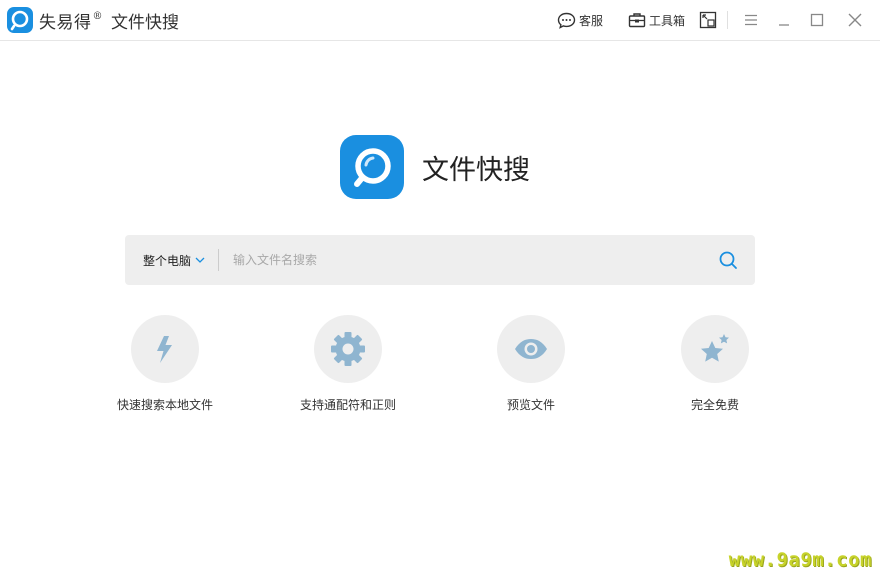 The image size is (880, 580). What do you see at coordinates (164, 405) in the screenshot?
I see `feature-label: 快速搜索本地文件` at bounding box center [164, 405].